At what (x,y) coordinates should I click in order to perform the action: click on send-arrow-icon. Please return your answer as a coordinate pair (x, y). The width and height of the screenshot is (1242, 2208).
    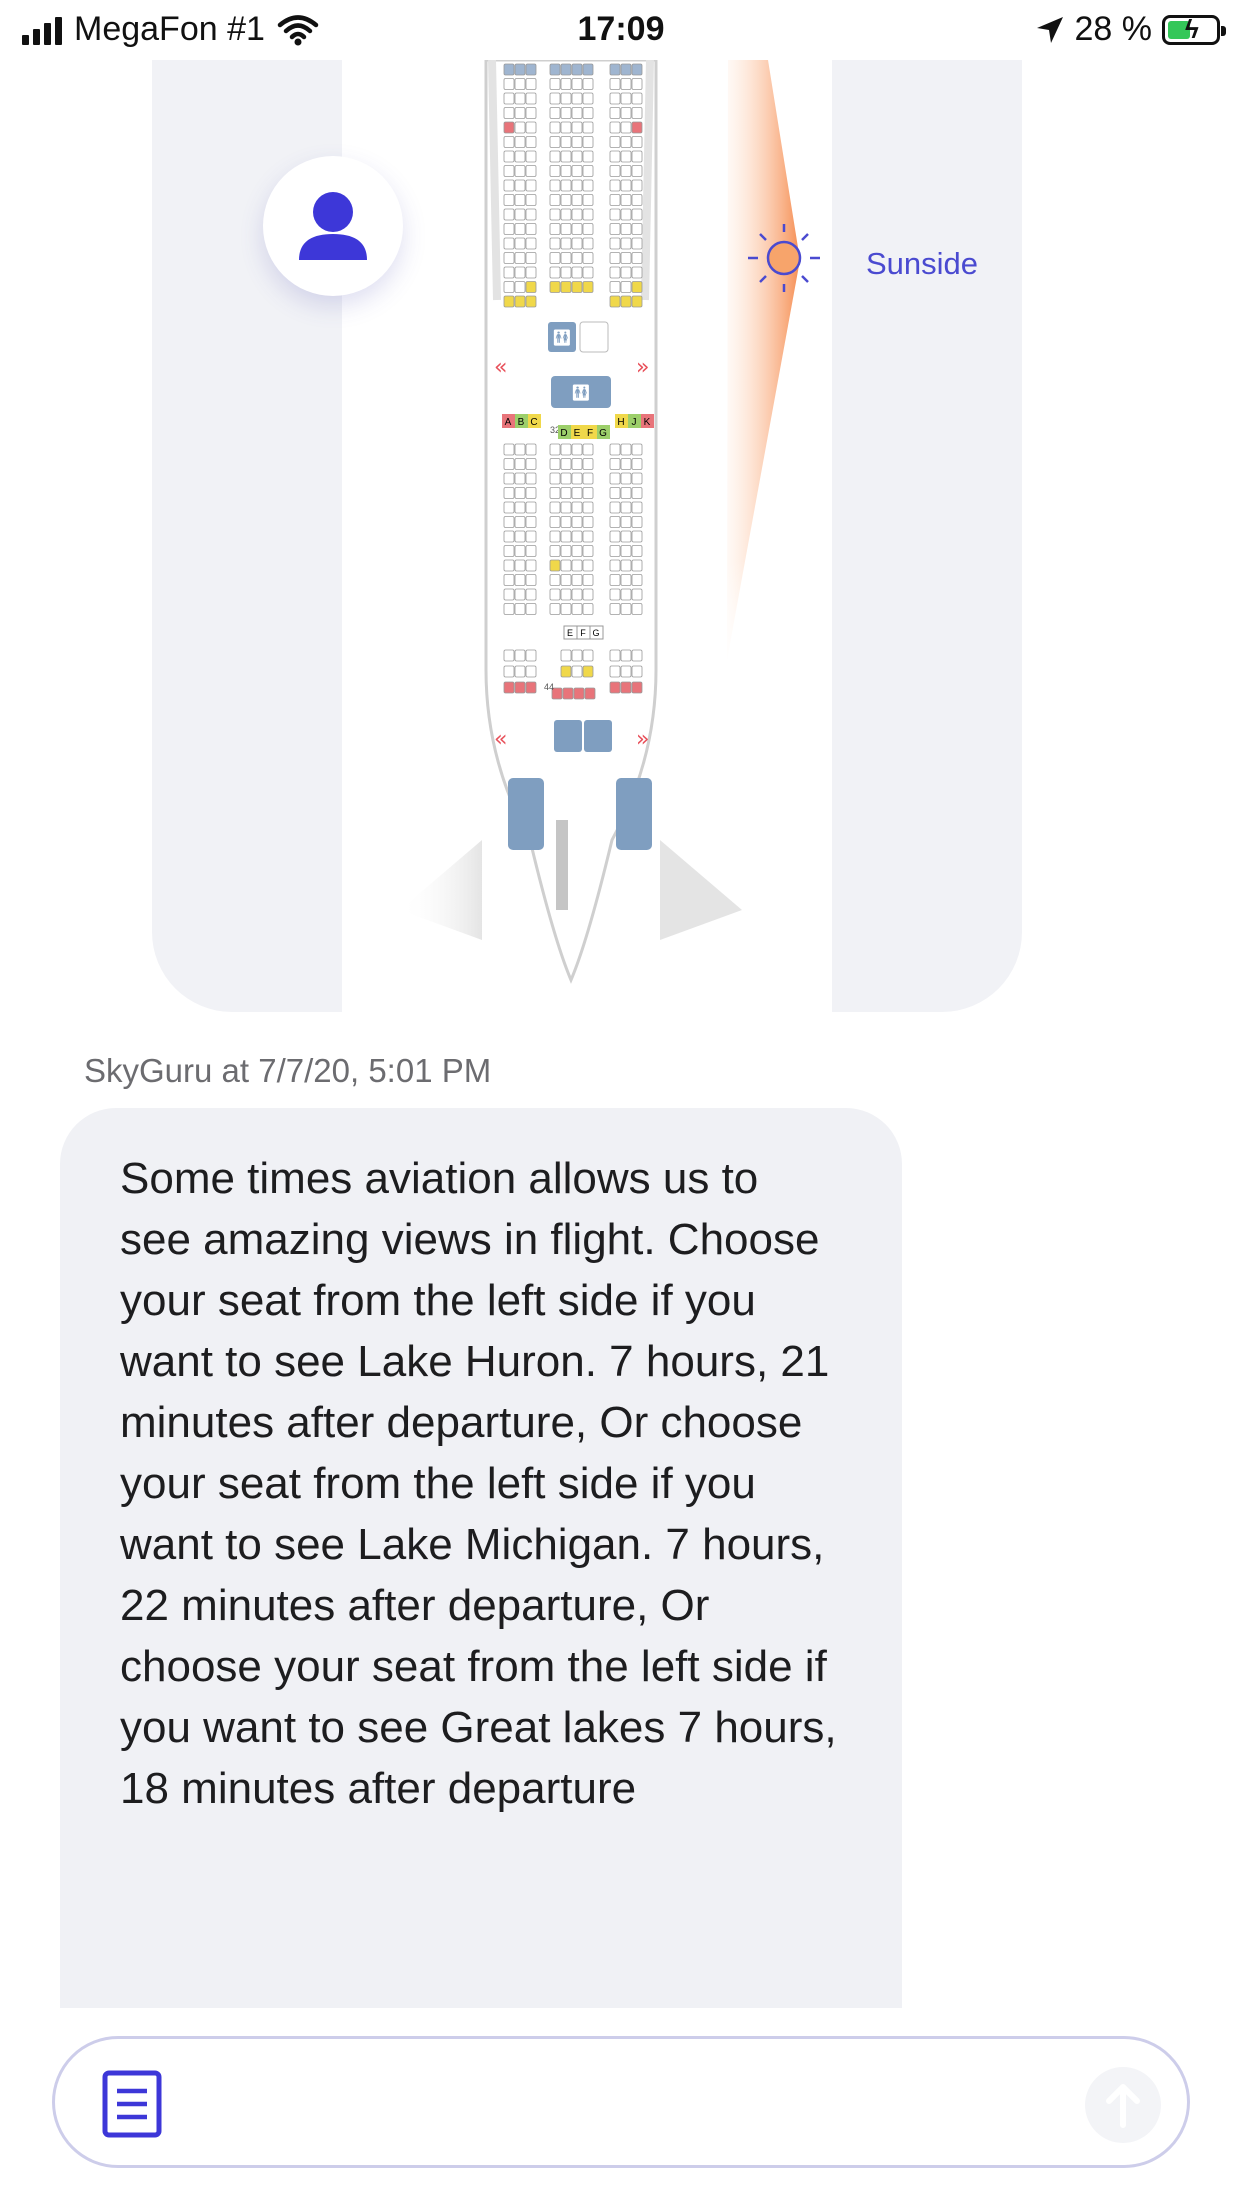
    Looking at the image, I should click on (1123, 2106).